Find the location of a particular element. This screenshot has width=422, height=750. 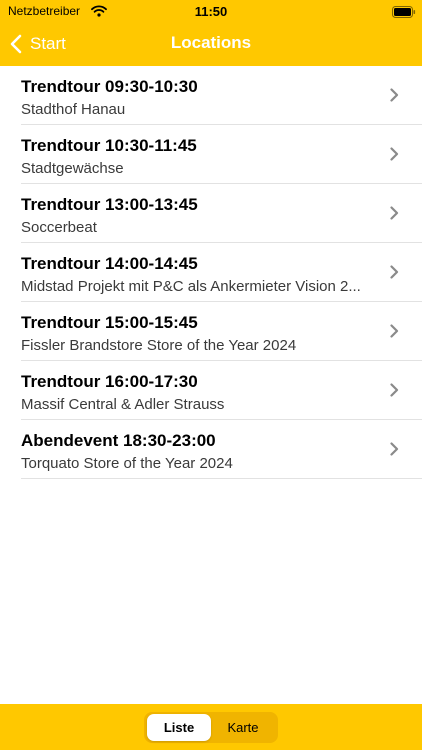

location-subtitle: Stadtgewächse is located at coordinates (72, 168).